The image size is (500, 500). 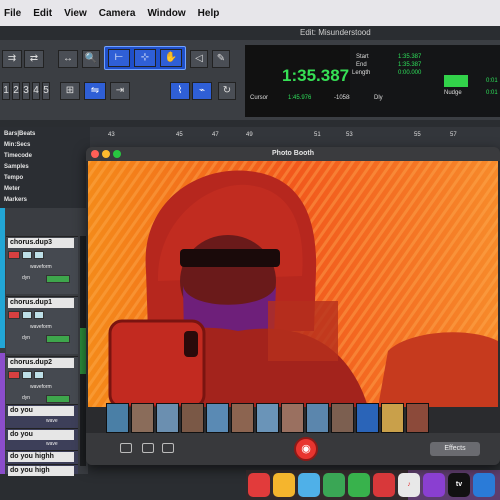 What do you see at coordinates (315, 76) in the screenshot?
I see `main-counter-value: 1:35.387` at bounding box center [315, 76].